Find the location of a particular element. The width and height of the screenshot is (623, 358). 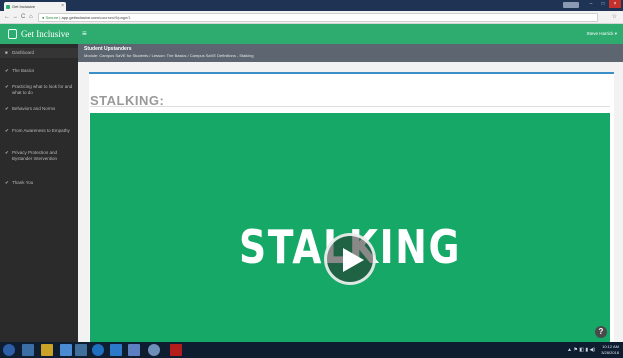

sidebar-item-awareness: ✔ From Awareness to Empathy is located at coordinates (39, 131).